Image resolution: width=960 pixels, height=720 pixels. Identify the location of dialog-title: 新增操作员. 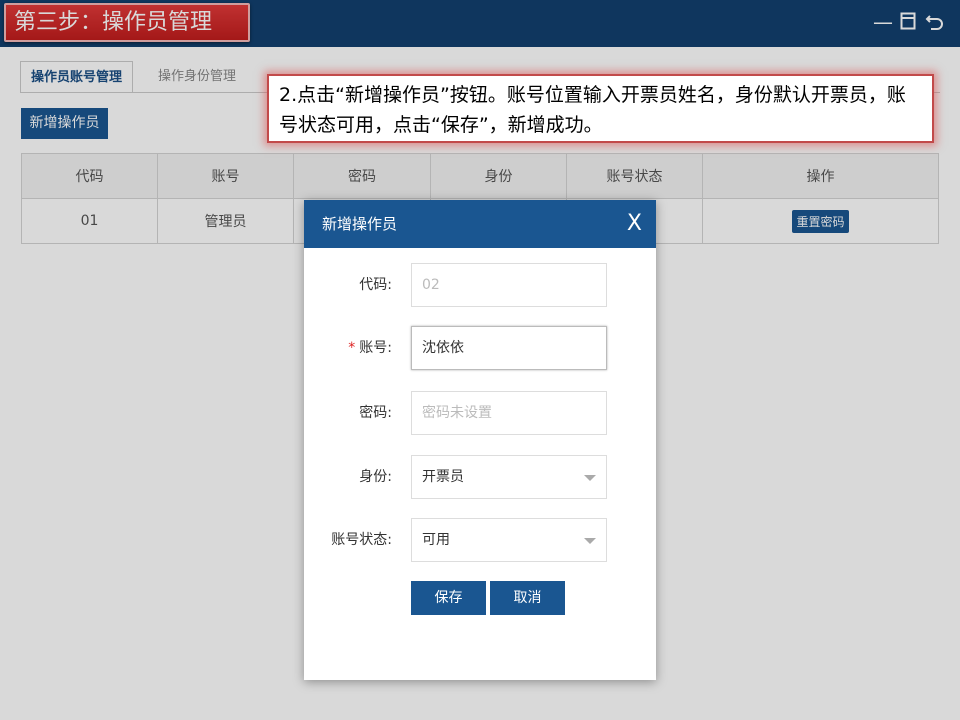
(360, 224).